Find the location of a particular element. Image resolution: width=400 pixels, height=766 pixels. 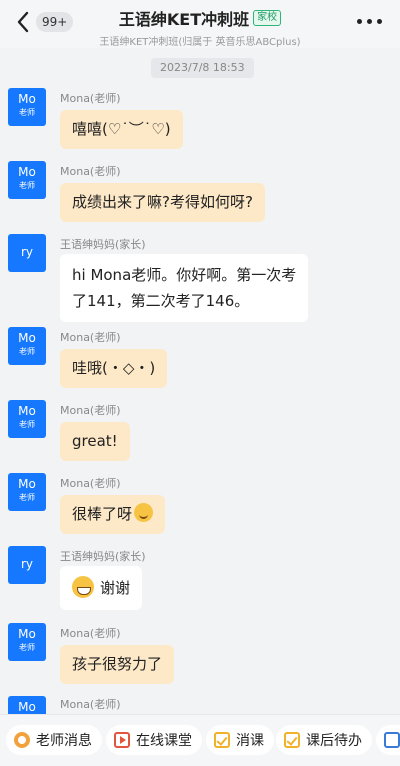

todo-button: 课后待办 is located at coordinates (324, 740).